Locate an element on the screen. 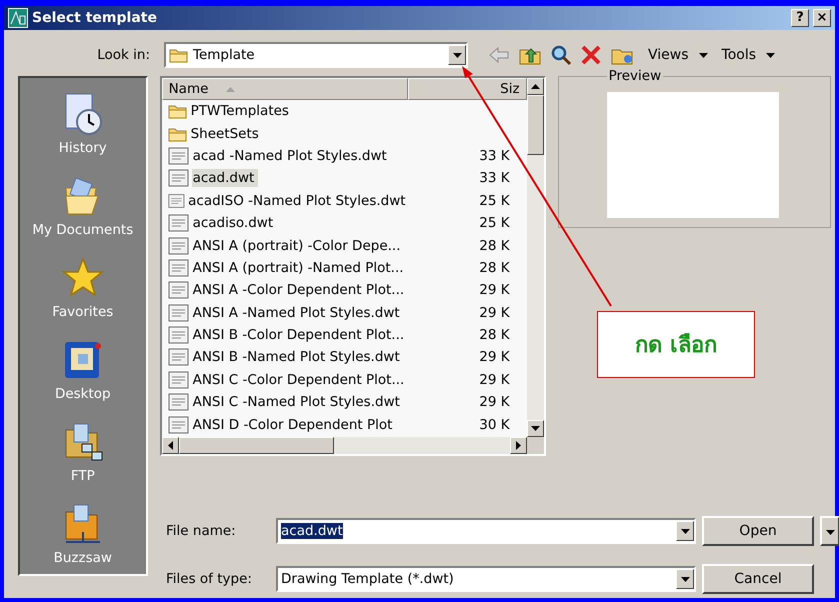 The height and width of the screenshot is (602, 839). delete-button is located at coordinates (591, 55).